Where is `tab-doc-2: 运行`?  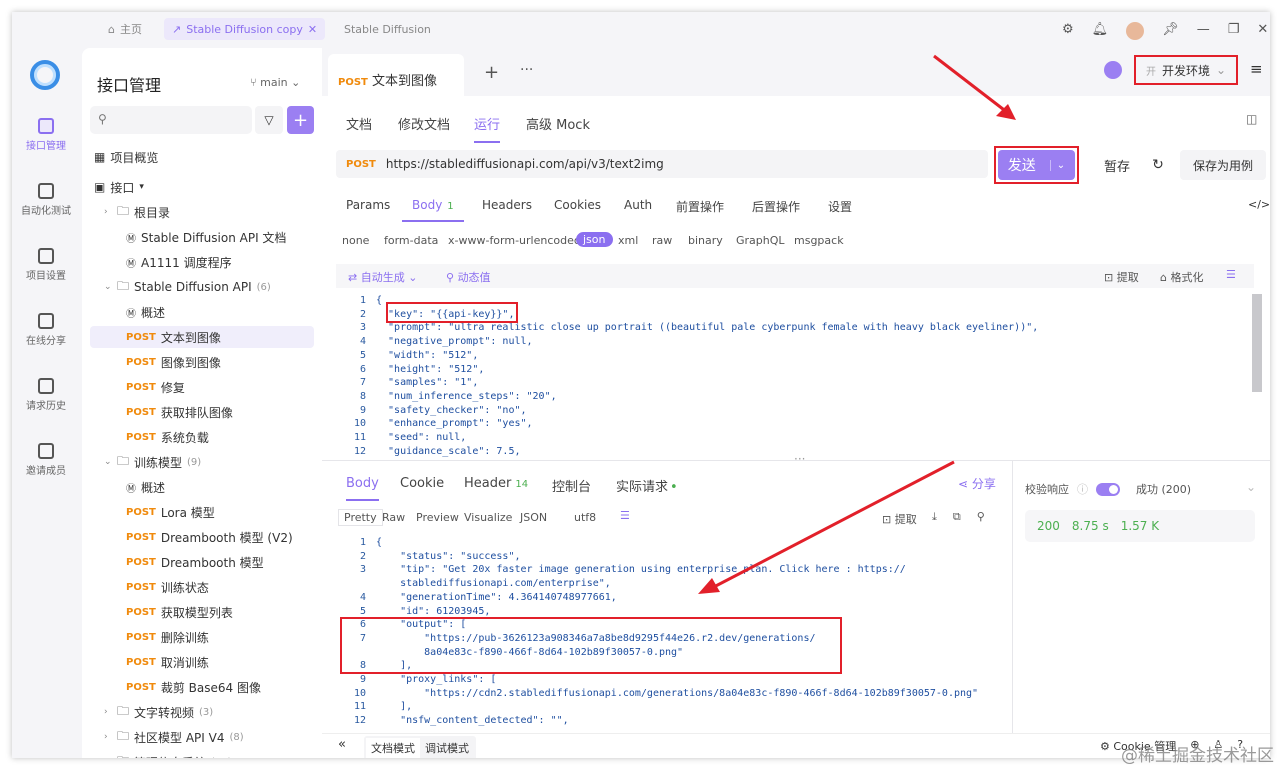 tab-doc-2: 运行 is located at coordinates (487, 128).